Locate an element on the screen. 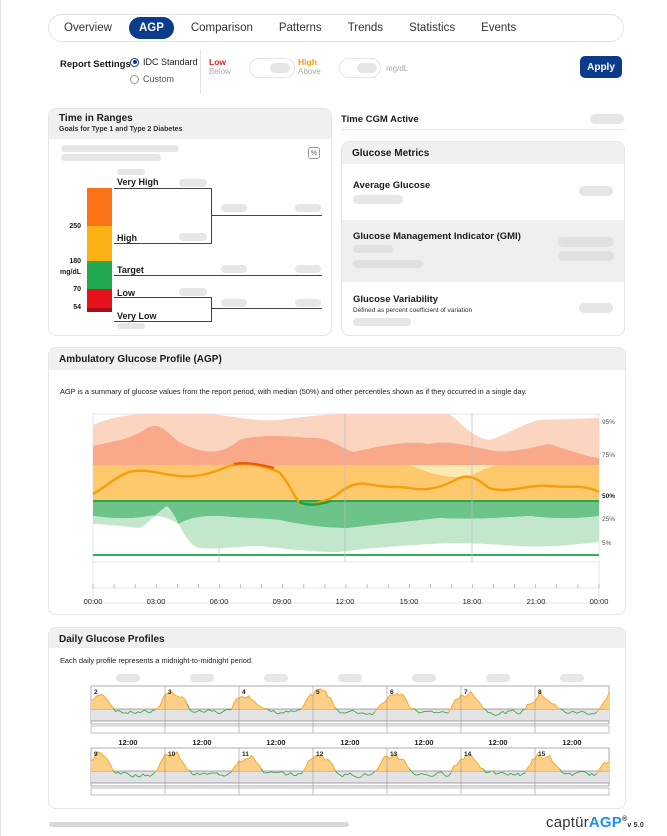 Image resolution: width=667 pixels, height=836 pixels. daily-day-label: 10 is located at coordinates (172, 754).